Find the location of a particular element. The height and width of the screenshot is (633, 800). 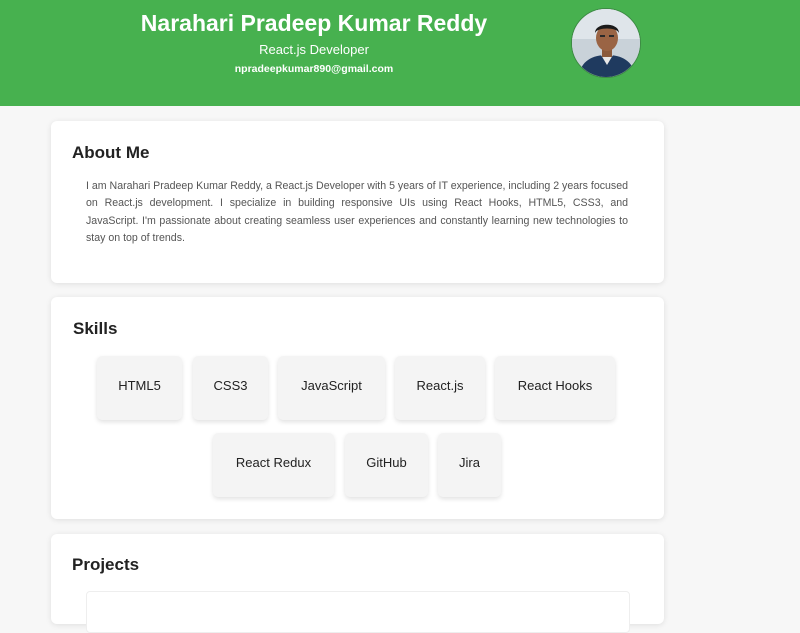

about-title: About Me is located at coordinates (111, 152).